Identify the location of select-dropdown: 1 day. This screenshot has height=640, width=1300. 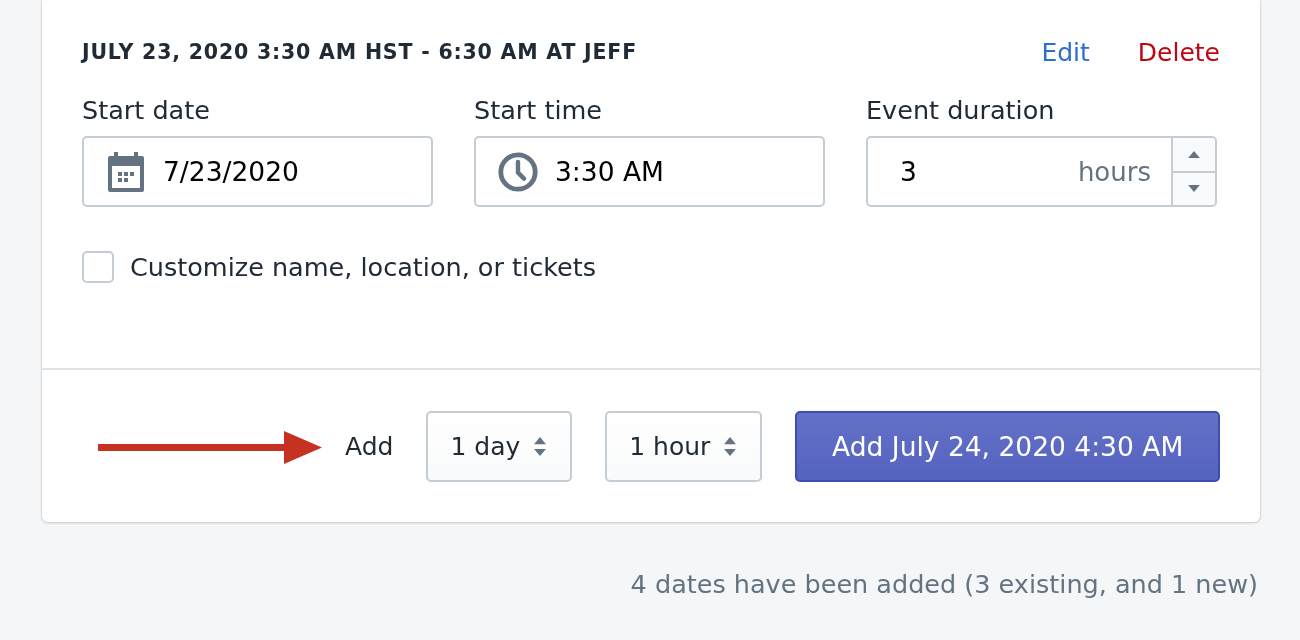
(499, 446).